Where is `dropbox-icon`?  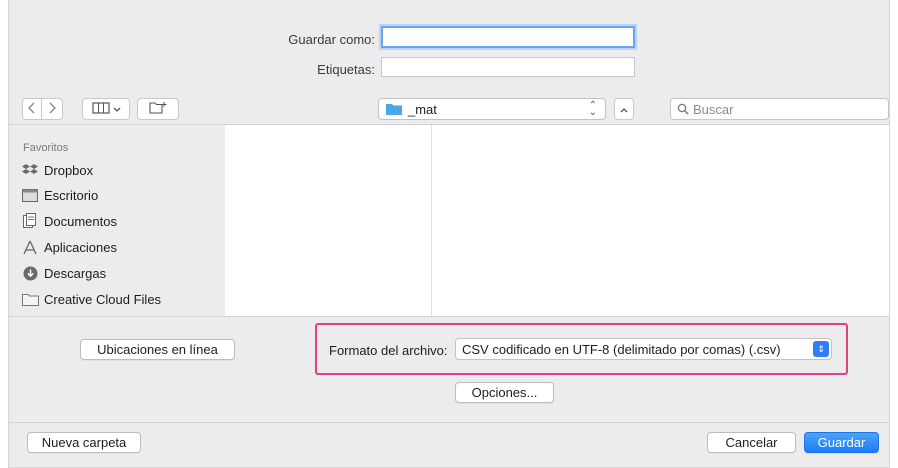
dropbox-icon is located at coordinates (30, 170).